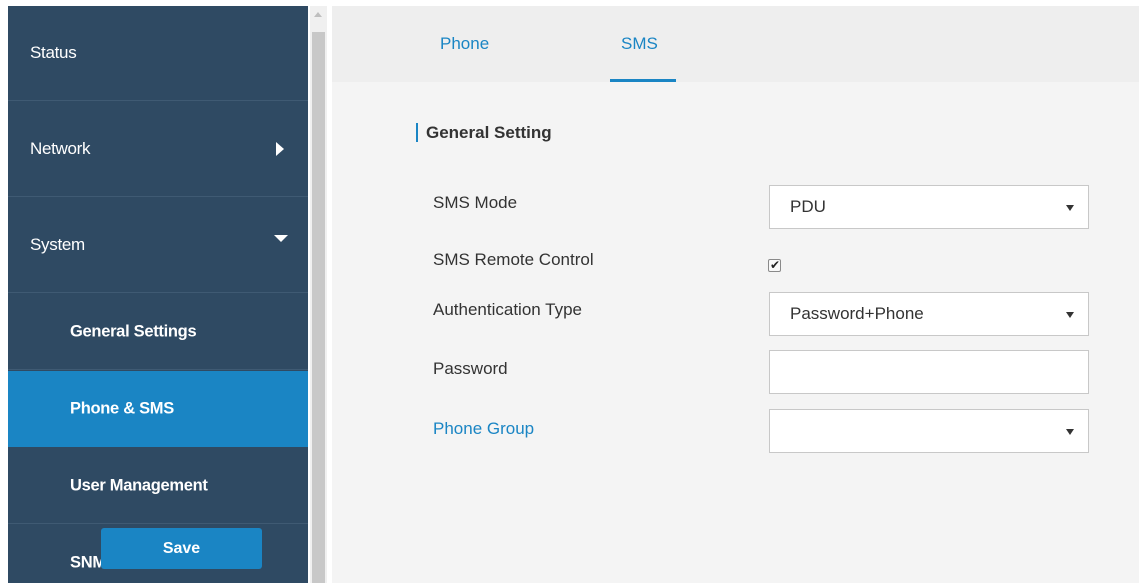  What do you see at coordinates (470, 368) in the screenshot?
I see `password-label: Password` at bounding box center [470, 368].